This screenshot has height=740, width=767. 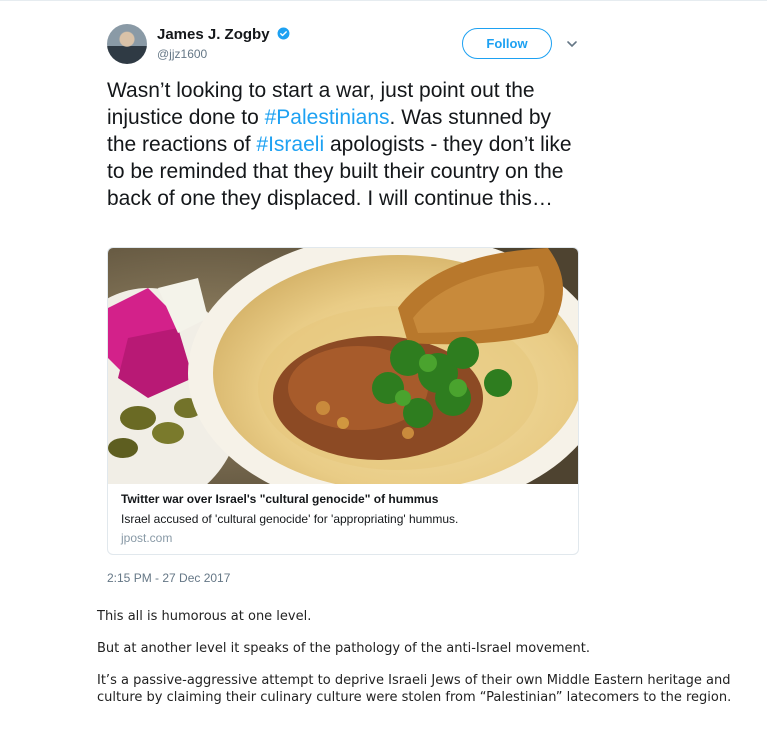 What do you see at coordinates (327, 117) in the screenshot?
I see `hashtag-palestinians: #Palestinians` at bounding box center [327, 117].